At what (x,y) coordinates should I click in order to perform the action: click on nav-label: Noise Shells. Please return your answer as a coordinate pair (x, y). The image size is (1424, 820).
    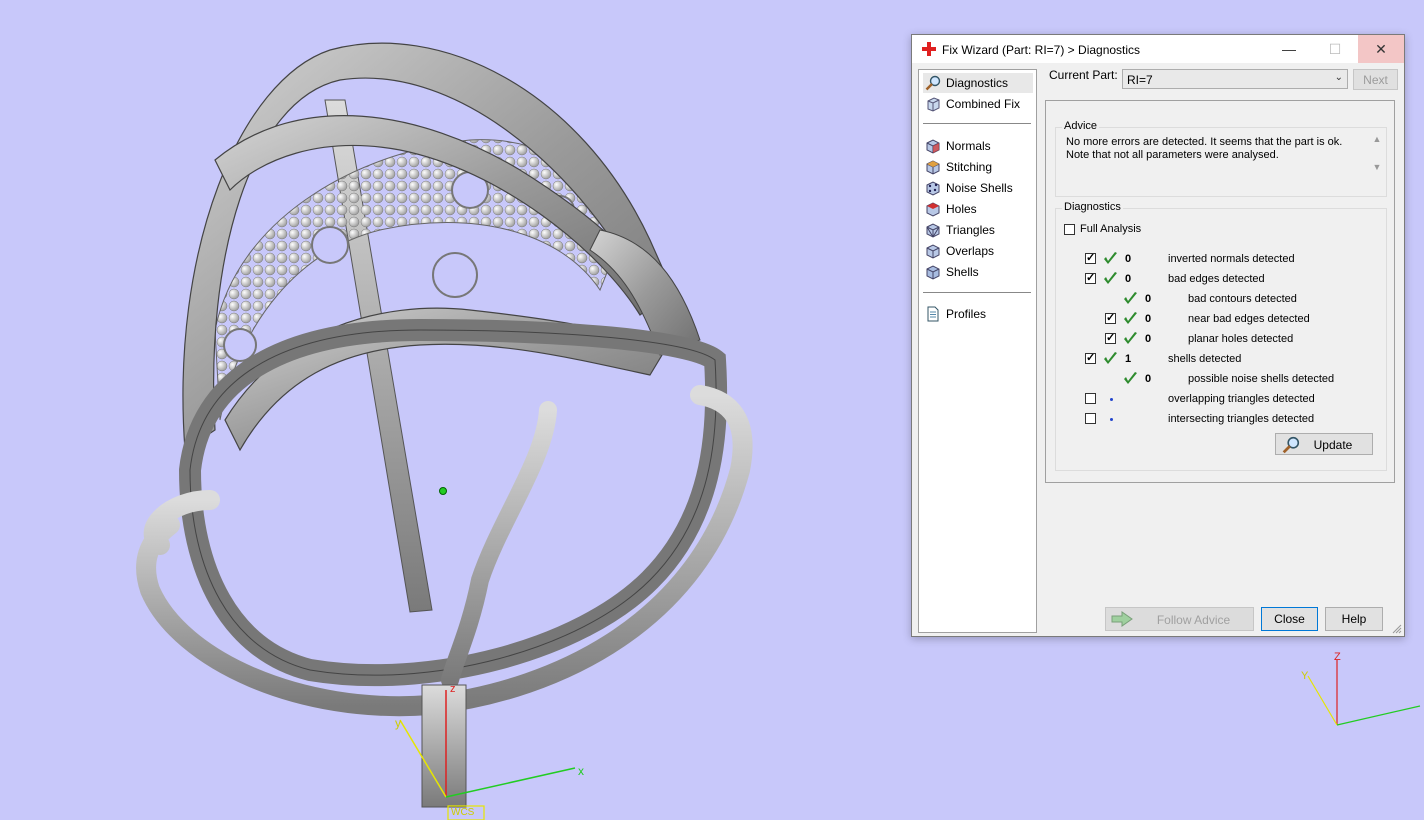
    Looking at the image, I should click on (979, 188).